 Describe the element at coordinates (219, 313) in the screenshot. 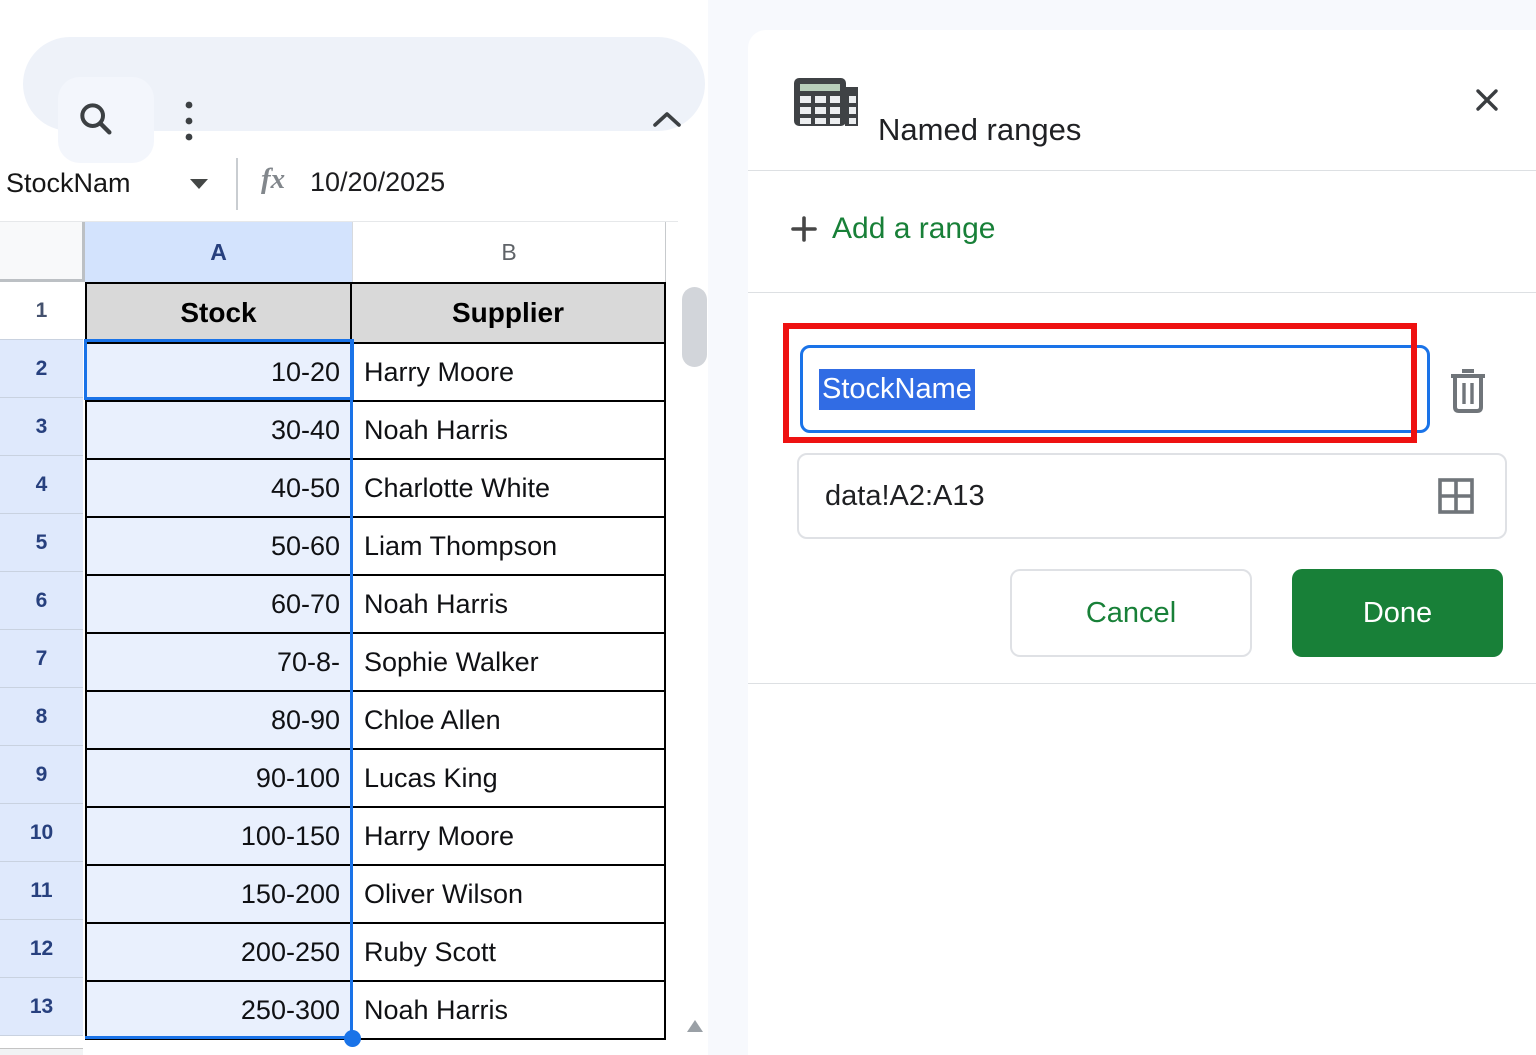

I see `header-cell-stock: Stock` at that location.